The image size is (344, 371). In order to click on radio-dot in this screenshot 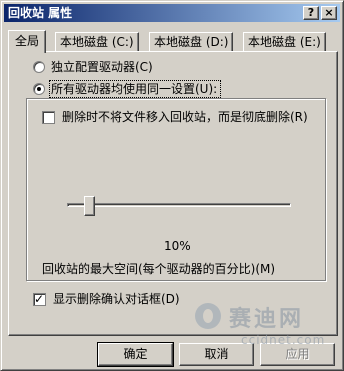, I will do `click(39, 89)`.